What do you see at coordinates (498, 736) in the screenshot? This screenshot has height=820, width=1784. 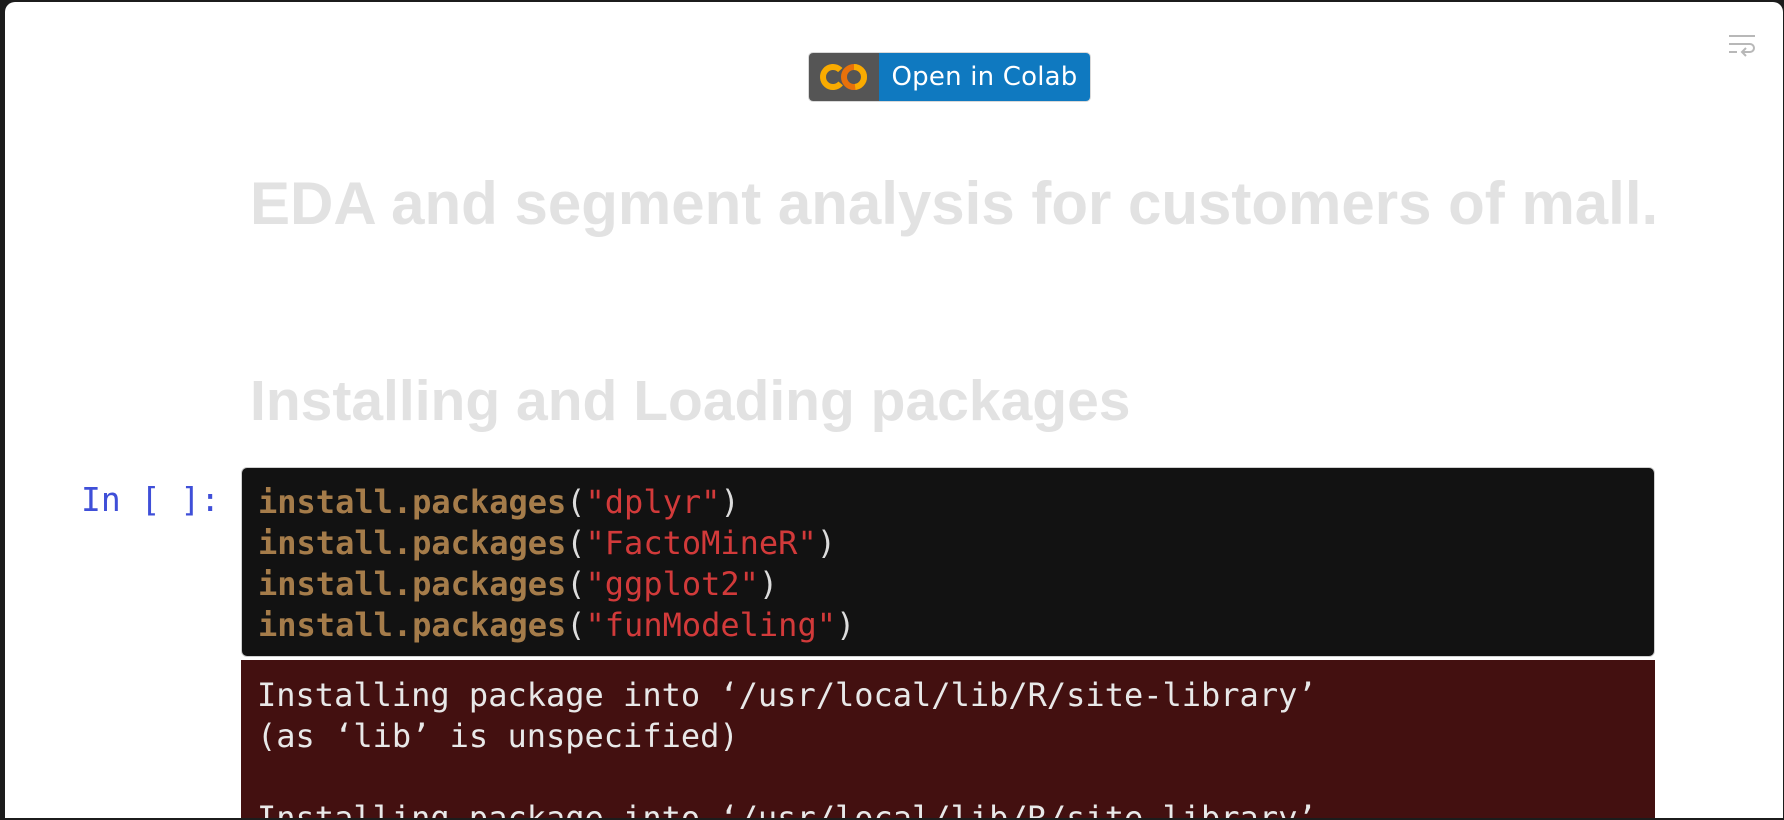 I see `output-line: (as ‘lib’ is unspecified)` at bounding box center [498, 736].